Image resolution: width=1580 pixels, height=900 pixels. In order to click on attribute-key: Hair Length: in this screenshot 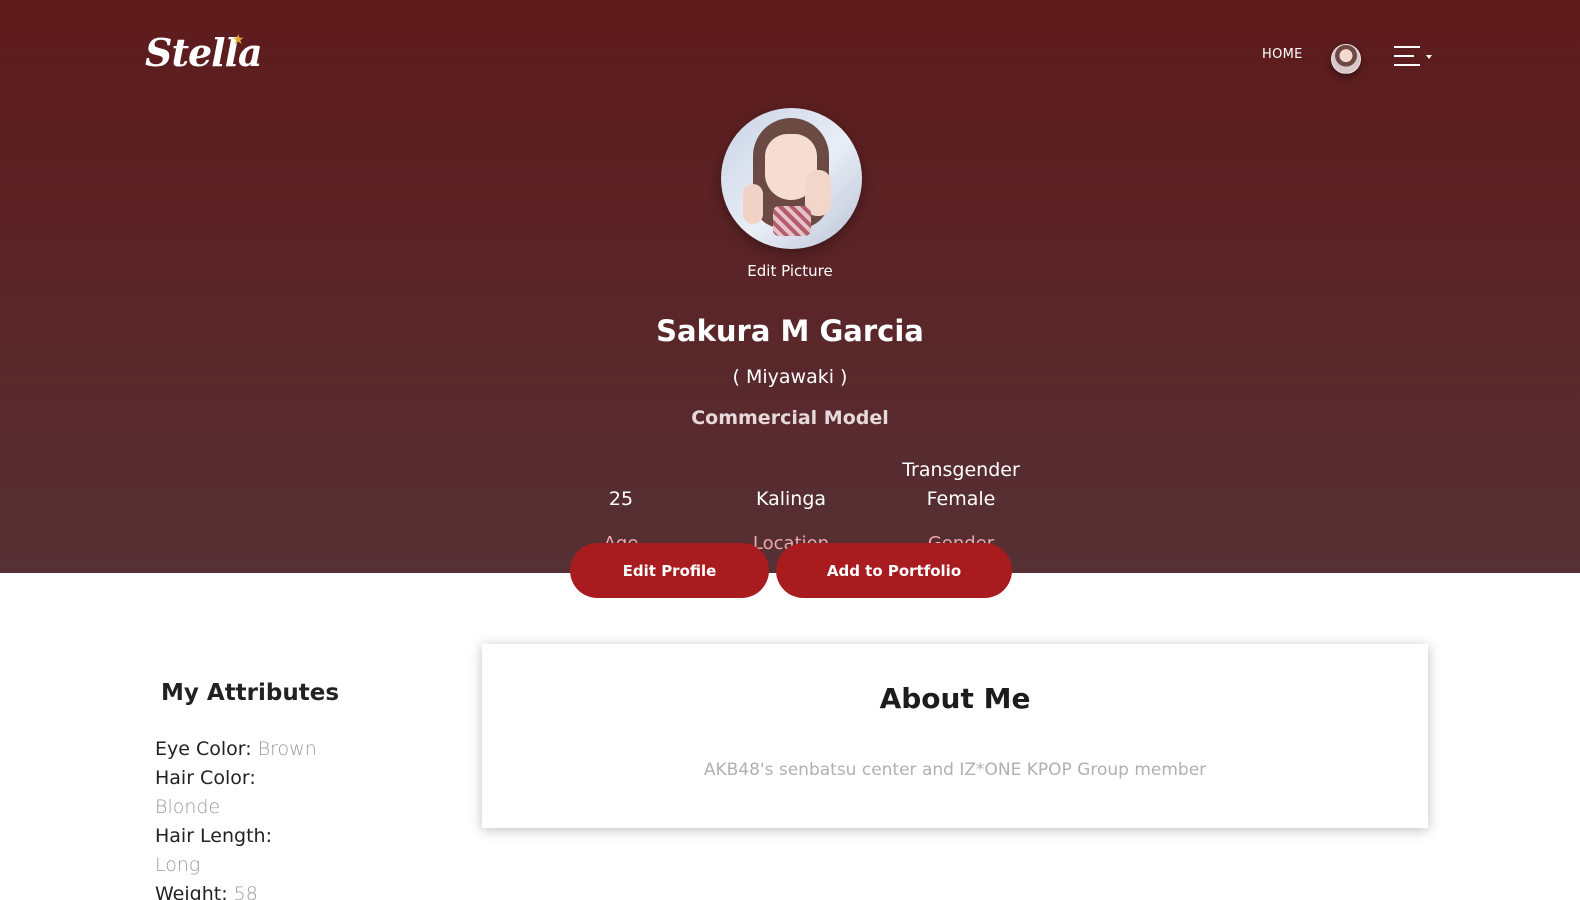, I will do `click(213, 836)`.